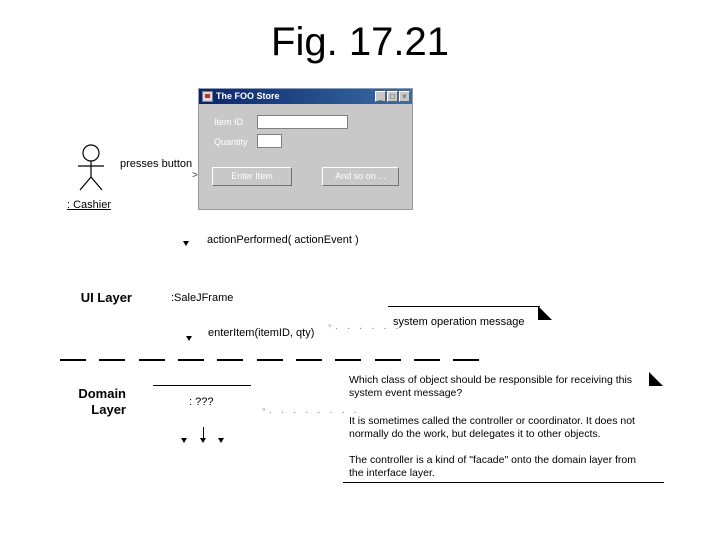 The width and height of the screenshot is (720, 540). What do you see at coordinates (380, 96) in the screenshot?
I see `minimize-button: _` at bounding box center [380, 96].